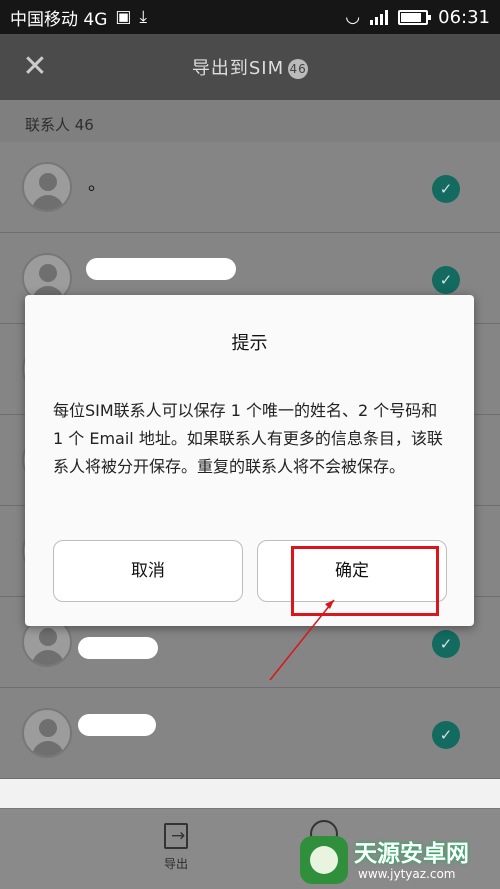 The width and height of the screenshot is (500, 889). Describe the element at coordinates (365, 581) in the screenshot. I see `annotation-highlight-box` at that location.